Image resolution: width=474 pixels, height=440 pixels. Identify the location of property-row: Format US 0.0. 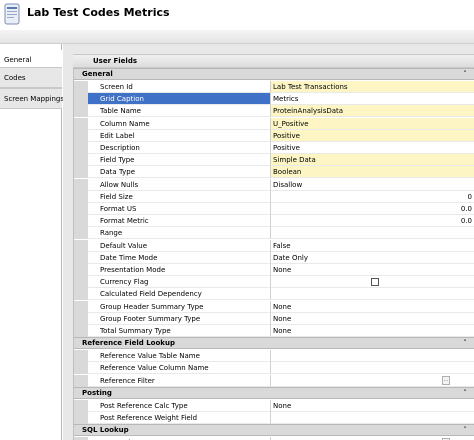
(274, 209).